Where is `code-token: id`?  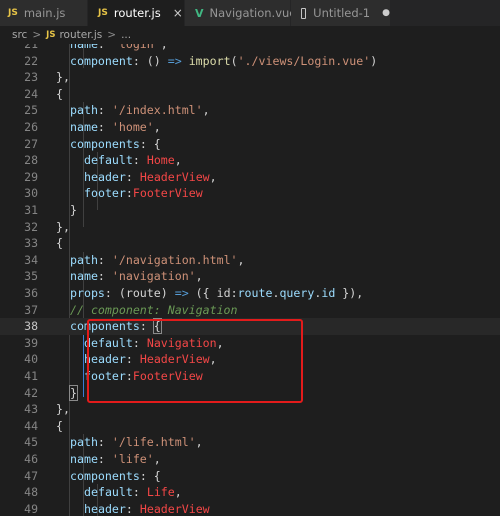 code-token: id is located at coordinates (328, 293).